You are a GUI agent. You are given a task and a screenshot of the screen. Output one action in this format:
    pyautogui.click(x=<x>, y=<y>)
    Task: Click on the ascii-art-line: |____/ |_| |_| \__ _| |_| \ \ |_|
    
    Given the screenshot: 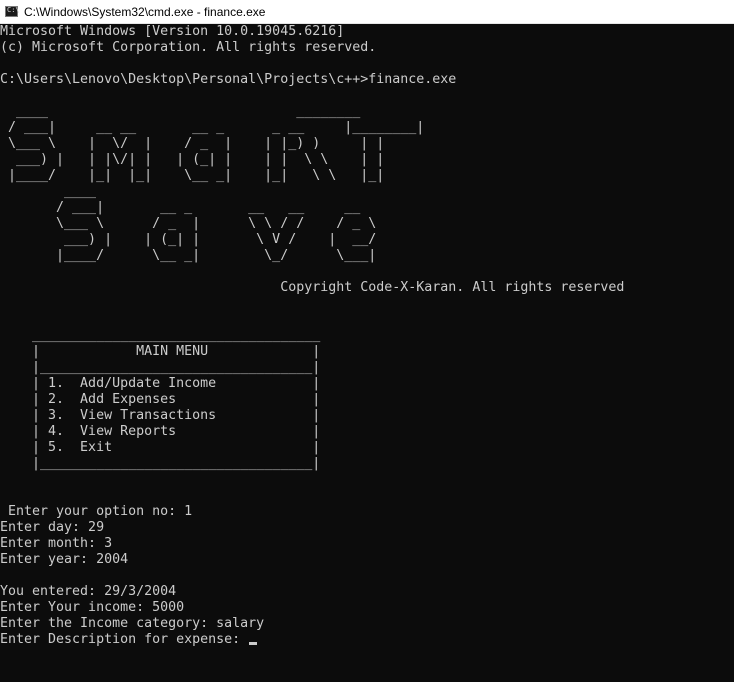 What is the action you would take?
    pyautogui.click(x=192, y=175)
    